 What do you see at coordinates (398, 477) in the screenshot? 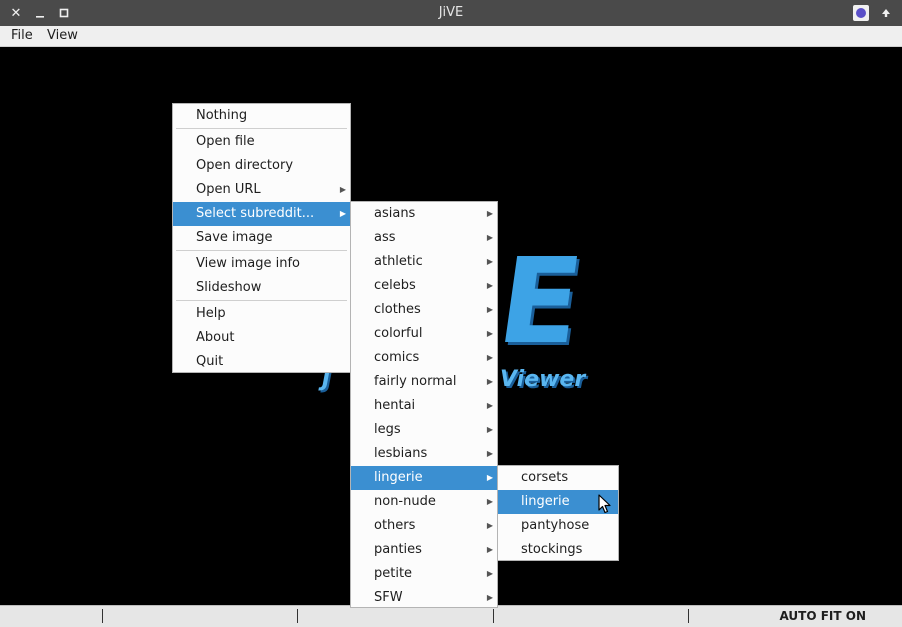
I see `menu-item-label: lingerie` at bounding box center [398, 477].